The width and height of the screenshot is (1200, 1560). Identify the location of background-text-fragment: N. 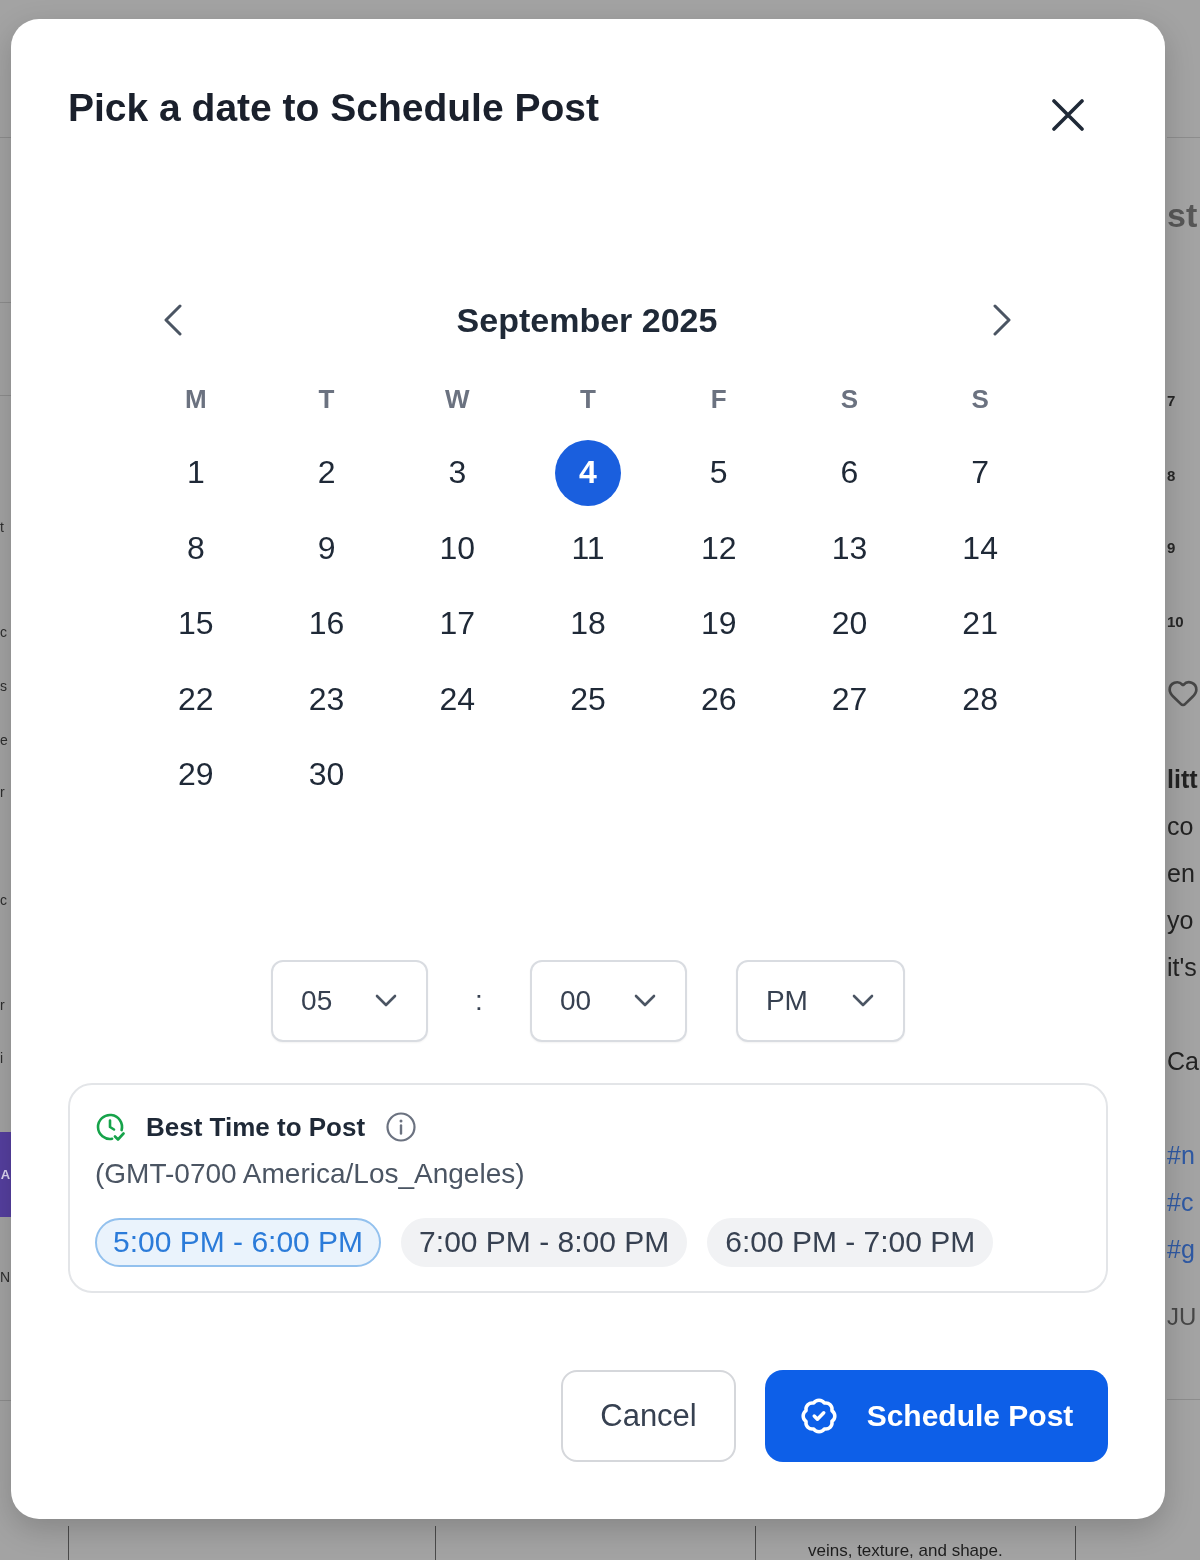
(5, 1277).